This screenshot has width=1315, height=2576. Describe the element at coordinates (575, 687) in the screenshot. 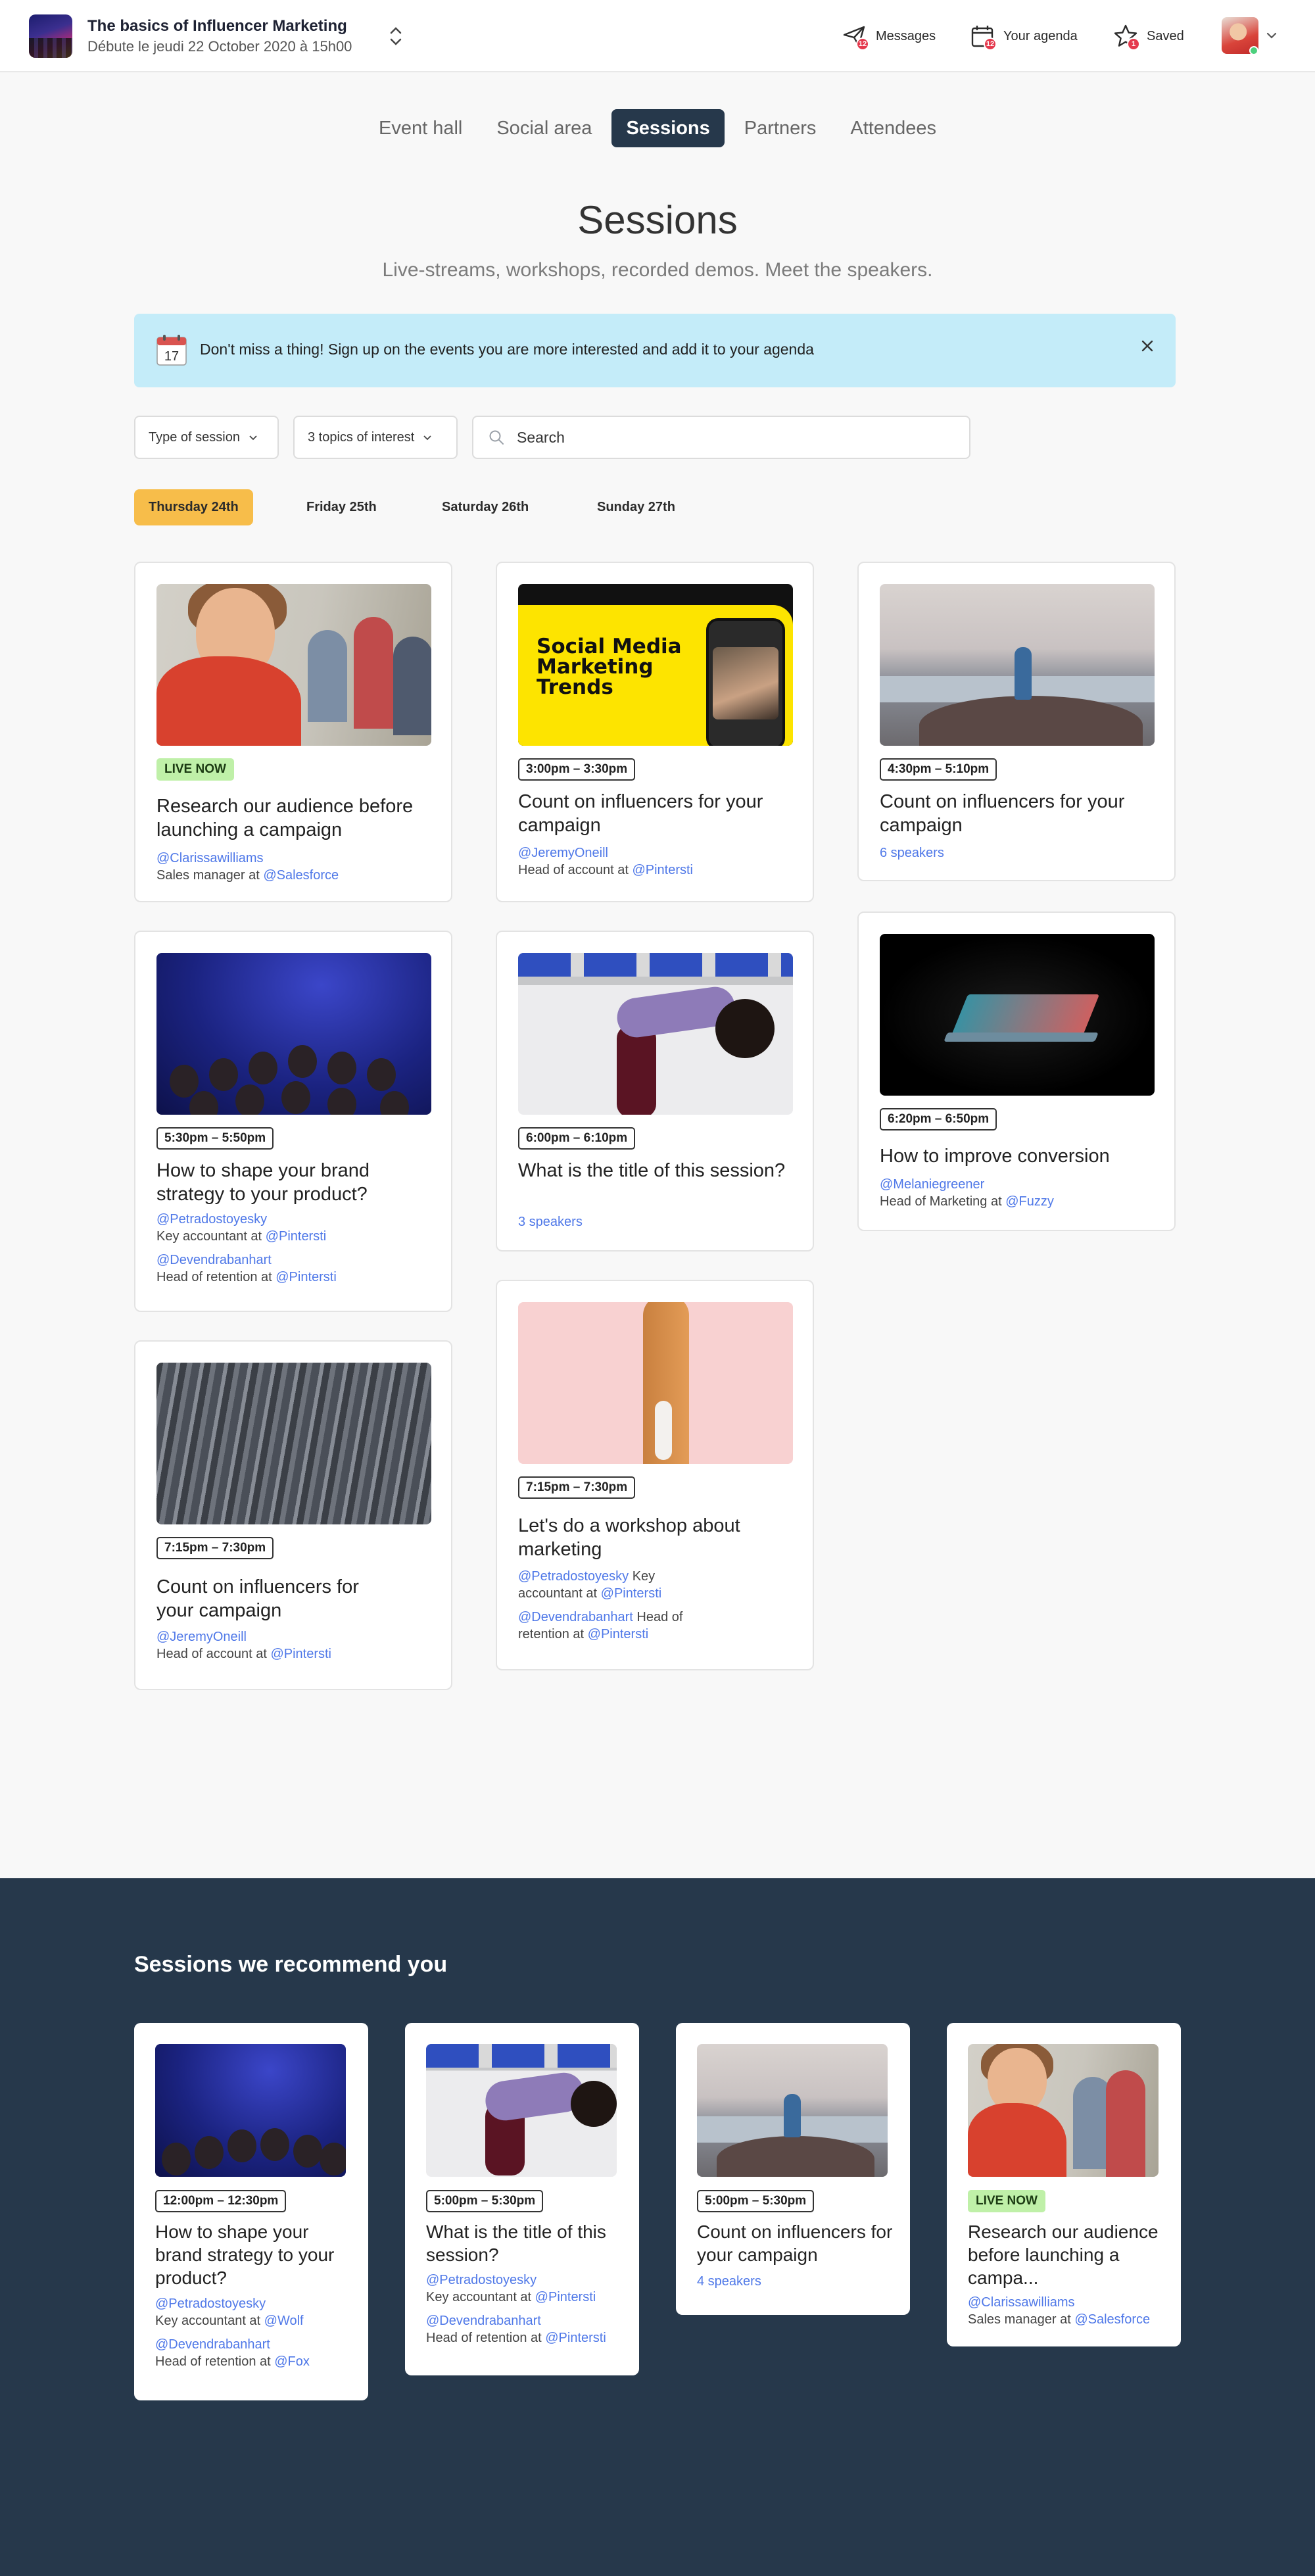

I see `image-headline-line-3: Trends` at that location.